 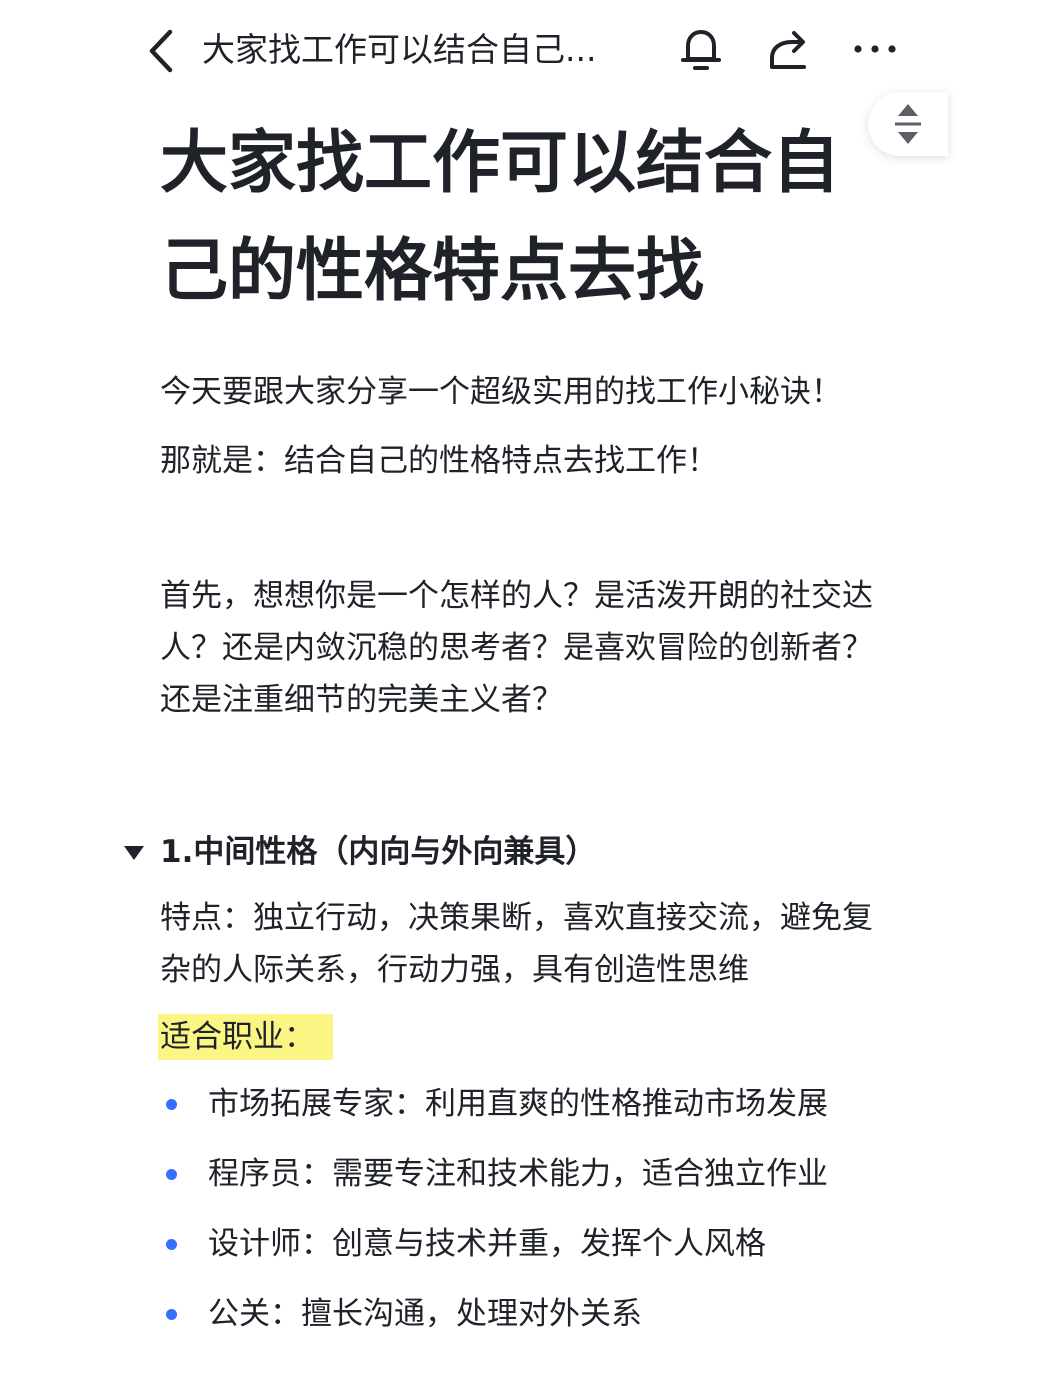 What do you see at coordinates (134, 853) in the screenshot?
I see `collapse-triangle-icon` at bounding box center [134, 853].